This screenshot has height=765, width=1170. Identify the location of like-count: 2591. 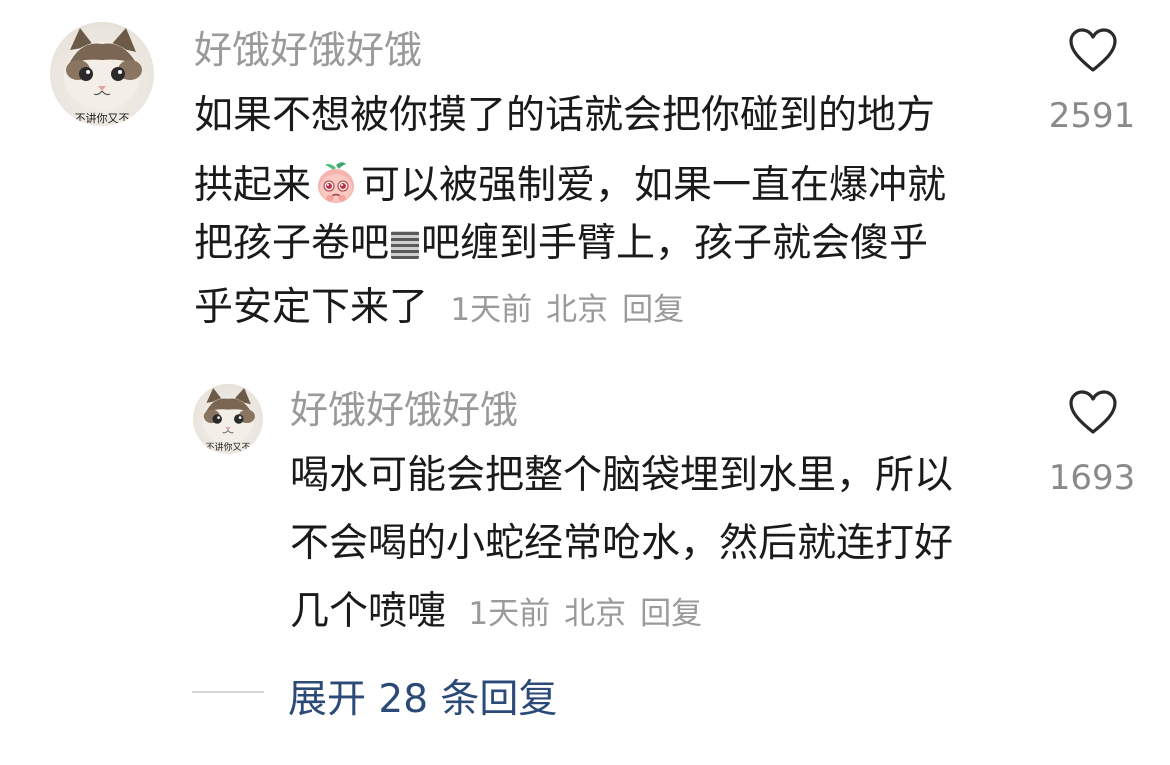
(1092, 116).